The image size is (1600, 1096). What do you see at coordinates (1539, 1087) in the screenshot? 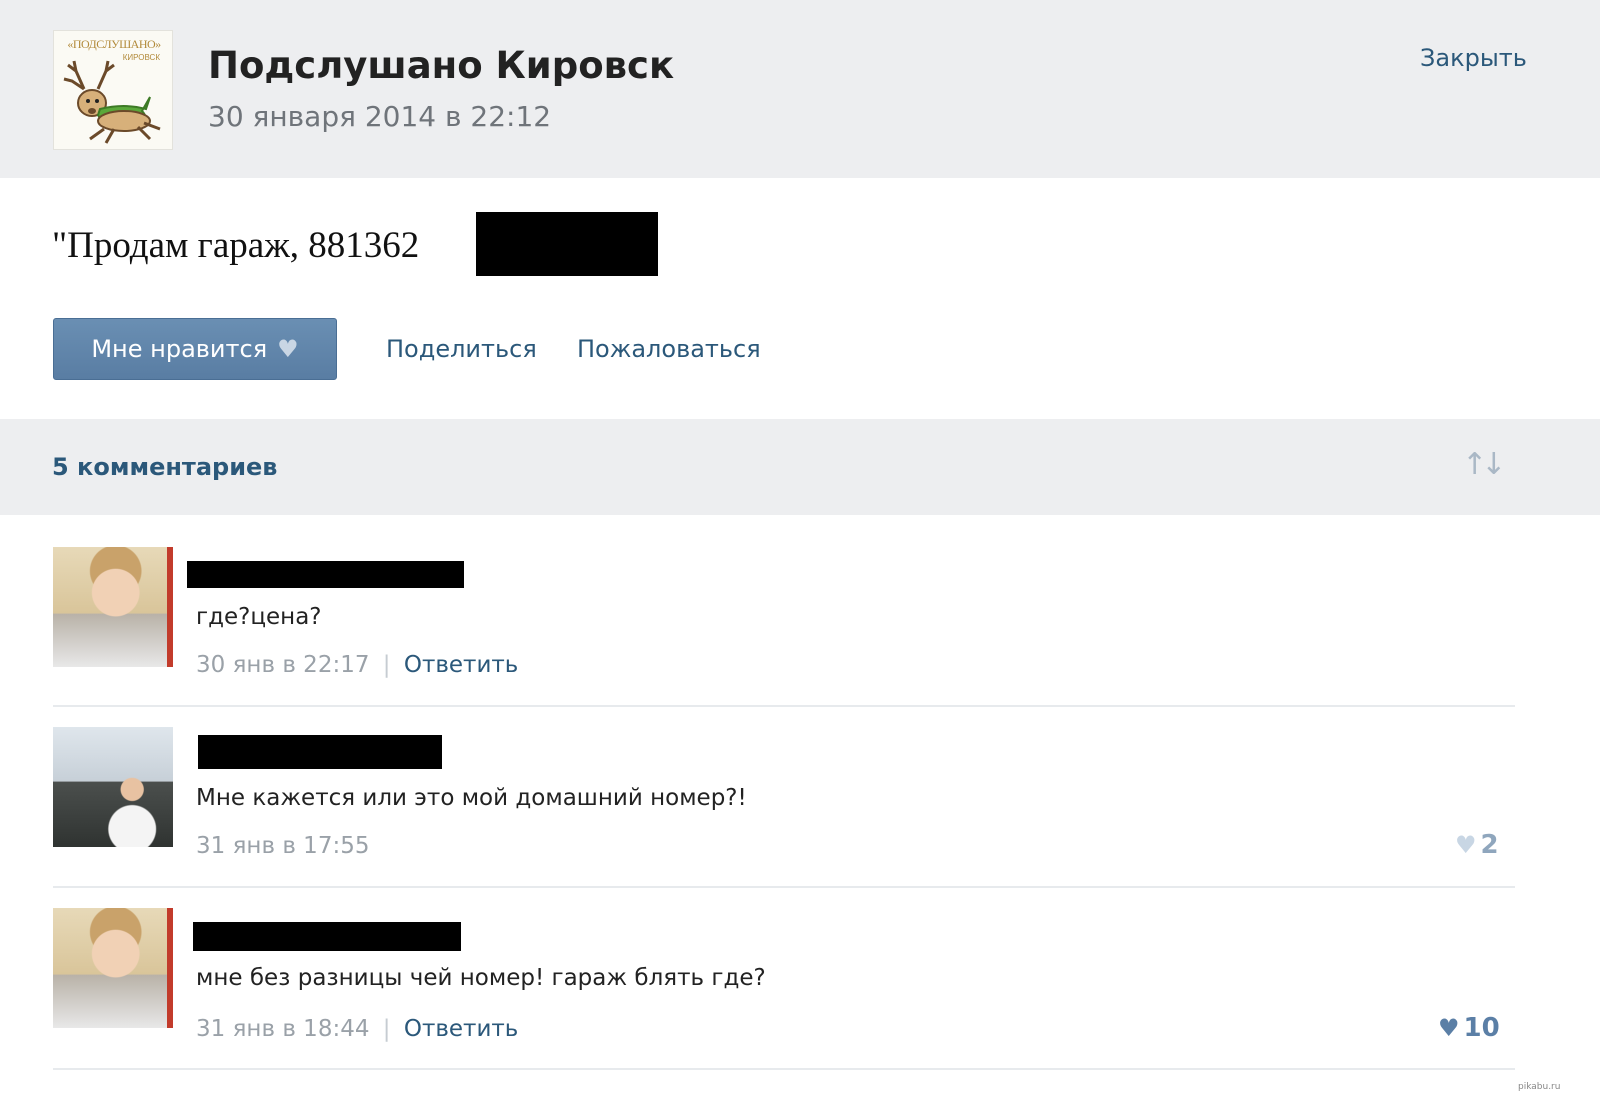
I see `watermark: pikabu.ru` at bounding box center [1539, 1087].